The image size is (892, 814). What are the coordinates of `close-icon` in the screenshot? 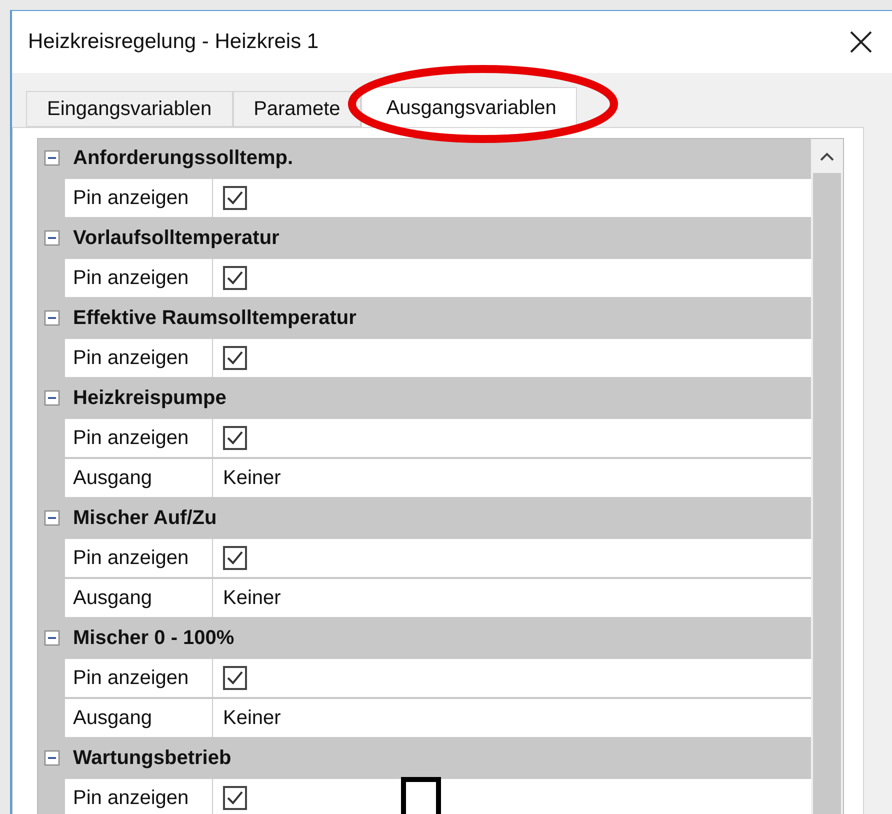 It's located at (861, 42).